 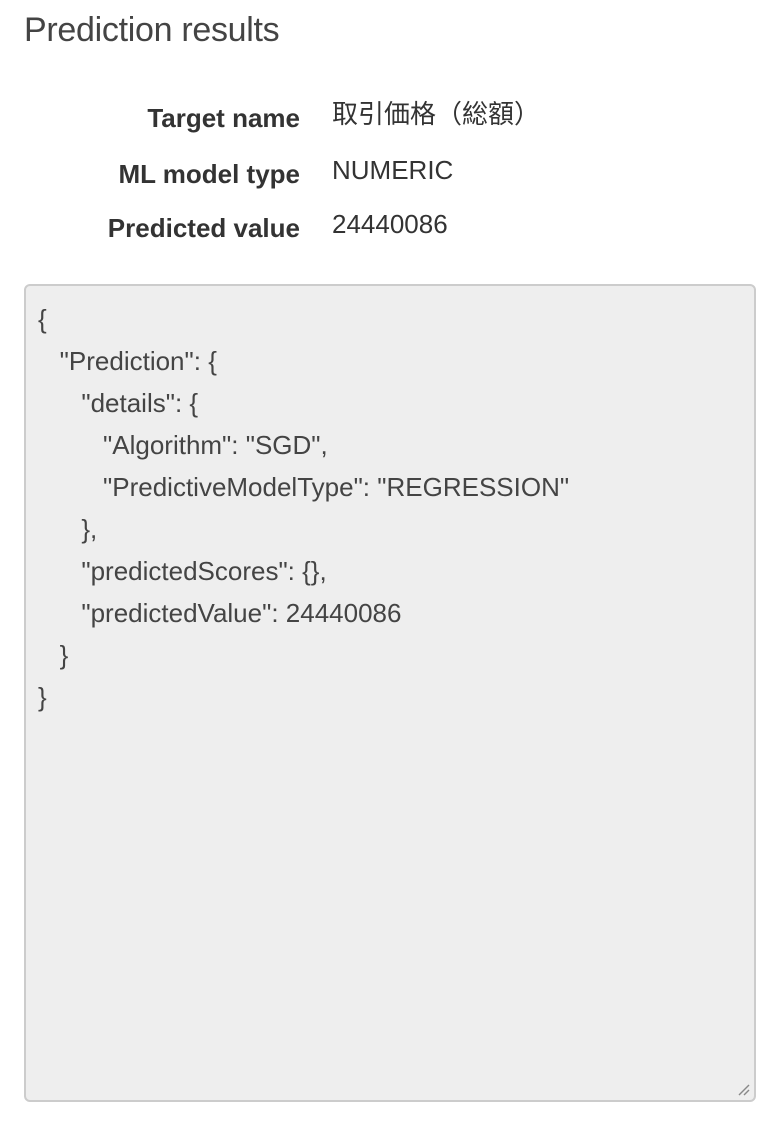 I want to click on predicted-value-row: Predicted value 24440086, so click(x=392, y=232).